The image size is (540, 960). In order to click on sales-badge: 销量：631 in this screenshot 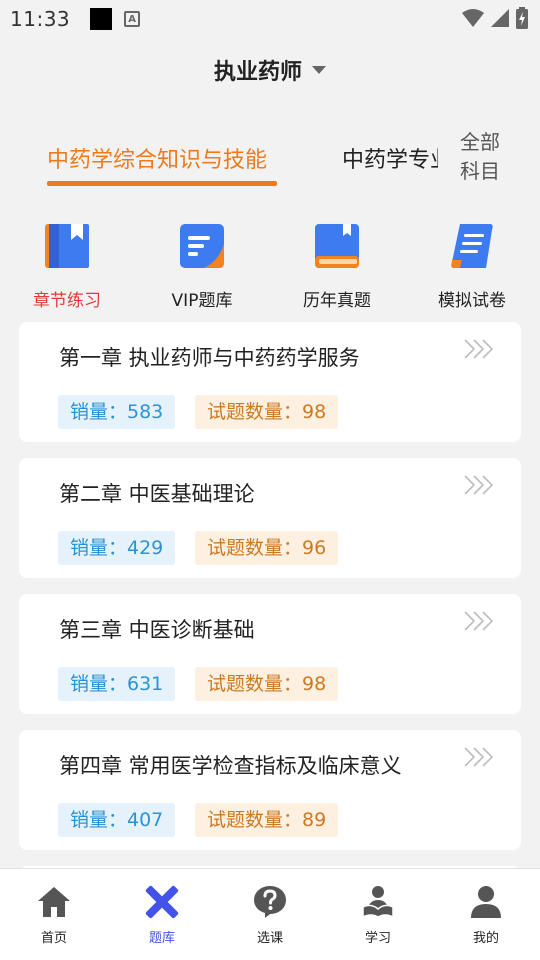, I will do `click(117, 684)`.